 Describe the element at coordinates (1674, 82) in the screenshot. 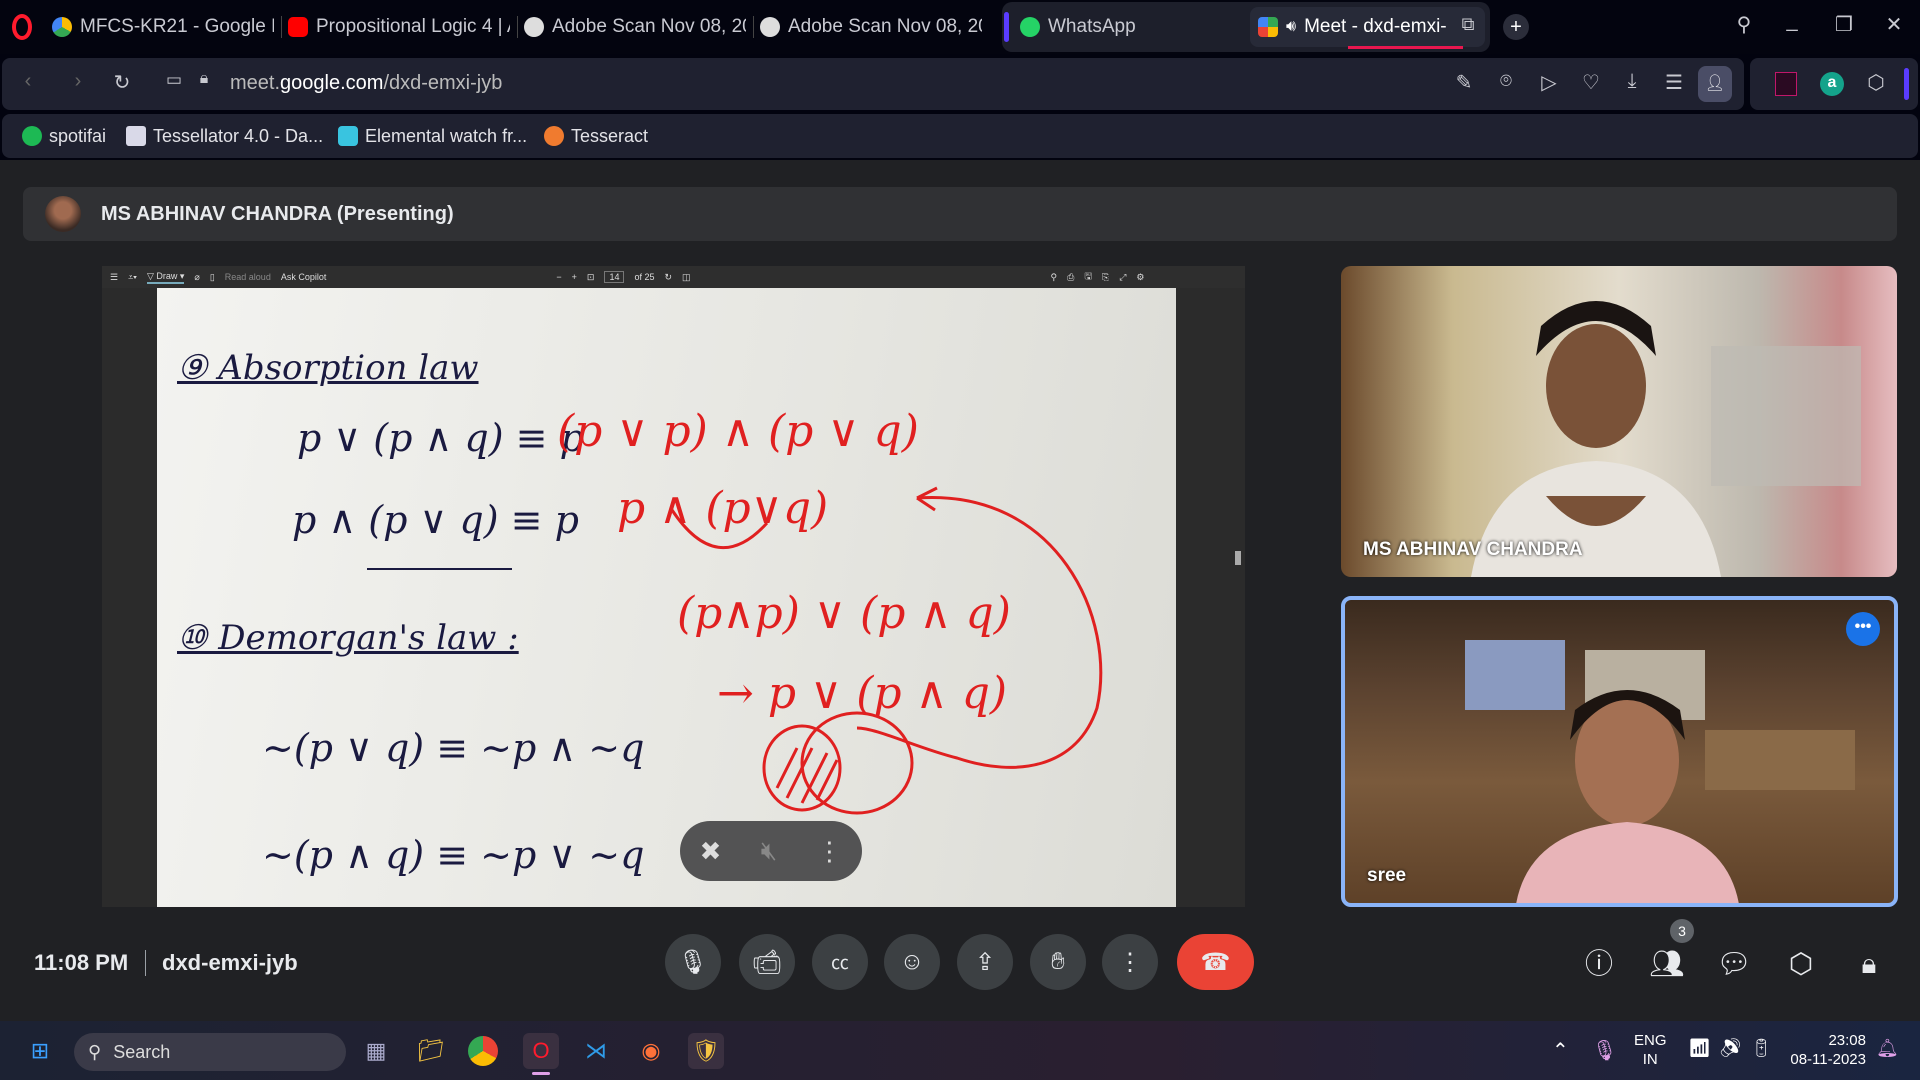

I see `easy-setup-icon: ☰` at that location.